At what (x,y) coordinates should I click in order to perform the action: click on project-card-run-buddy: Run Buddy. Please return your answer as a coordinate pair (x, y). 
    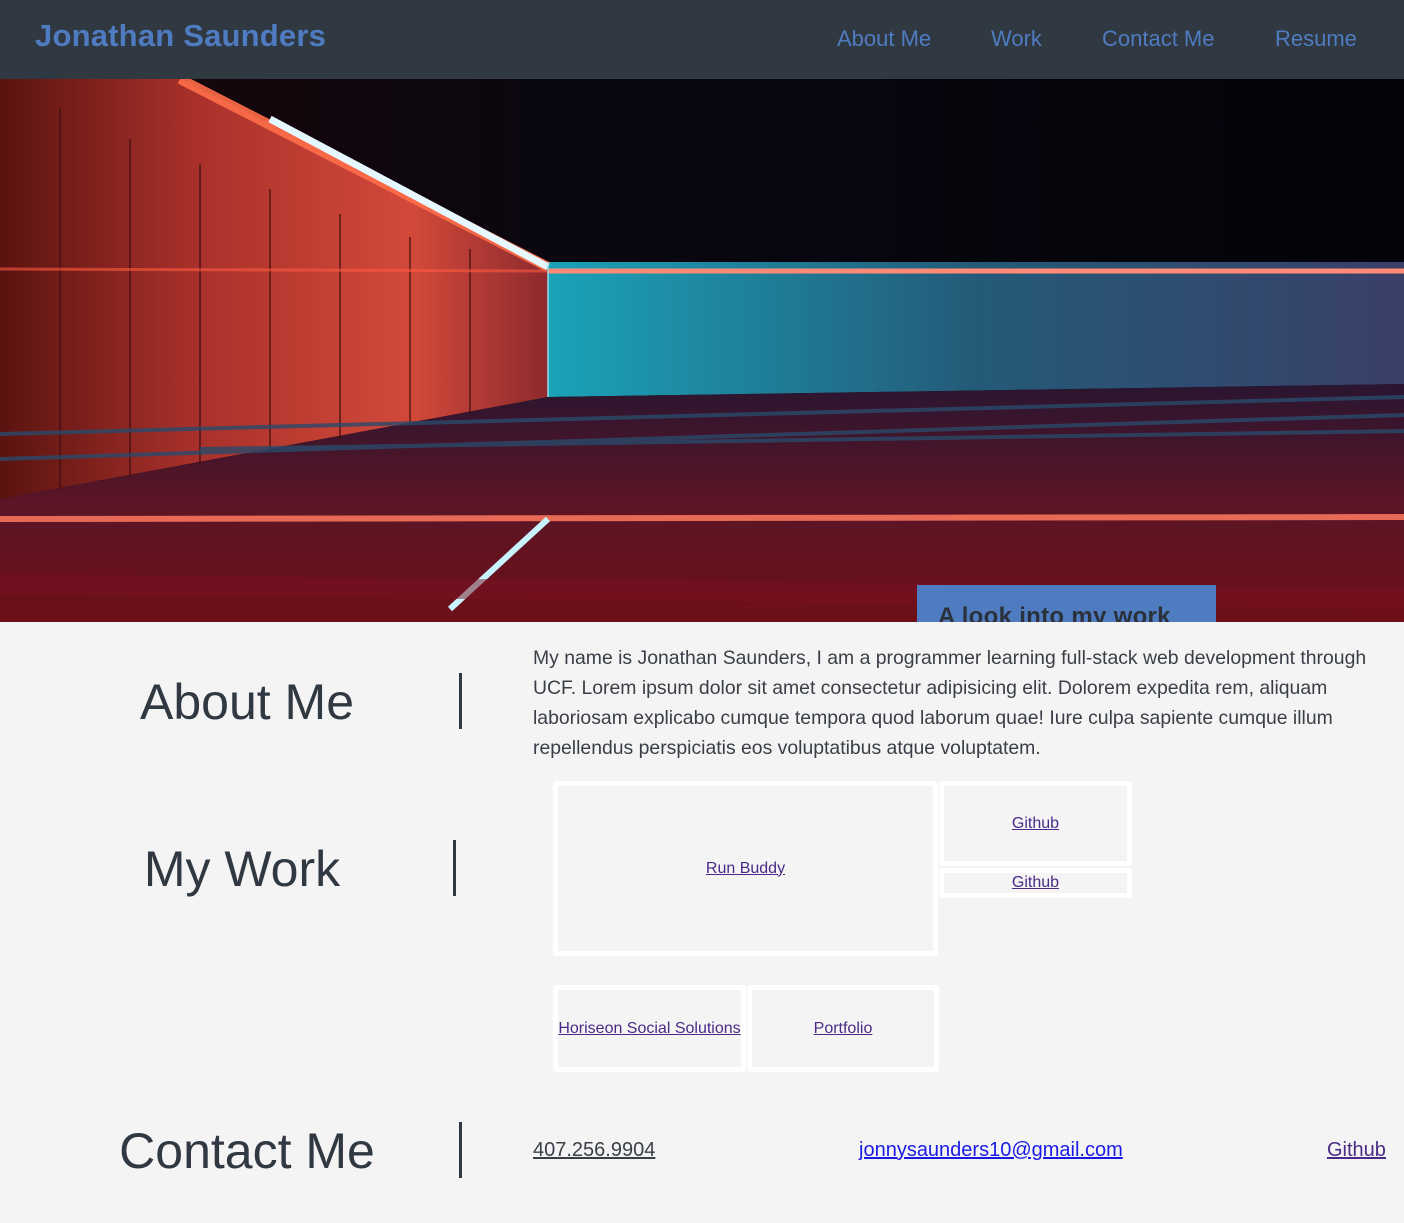
    Looking at the image, I should click on (745, 868).